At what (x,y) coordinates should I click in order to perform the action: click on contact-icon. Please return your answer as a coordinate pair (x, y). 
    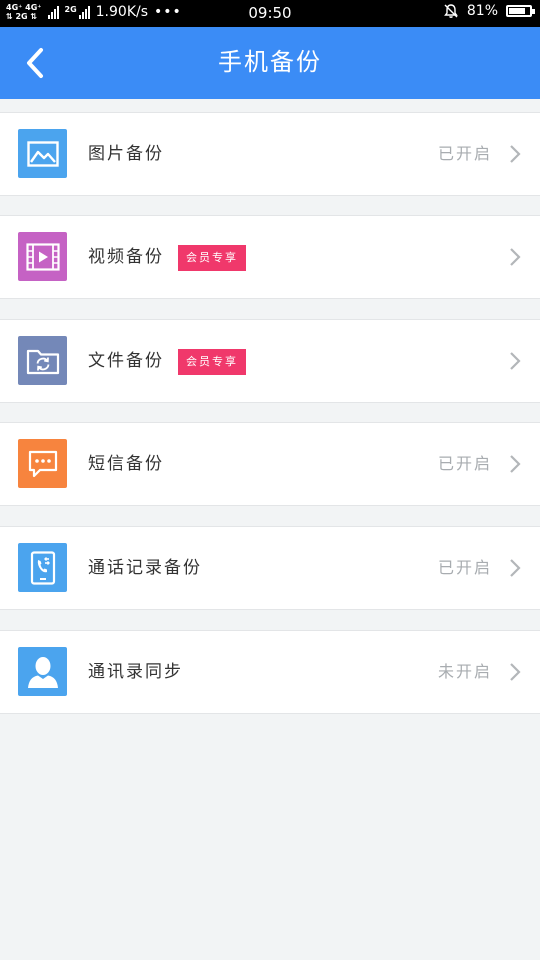
    Looking at the image, I should click on (42, 672).